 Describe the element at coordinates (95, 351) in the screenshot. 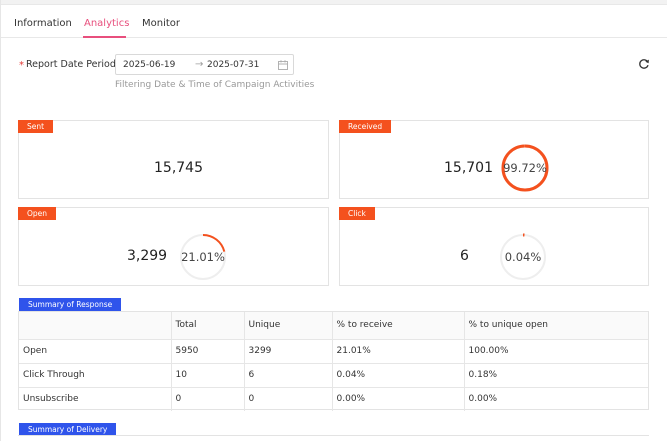

I see `table-cell: Open` at that location.